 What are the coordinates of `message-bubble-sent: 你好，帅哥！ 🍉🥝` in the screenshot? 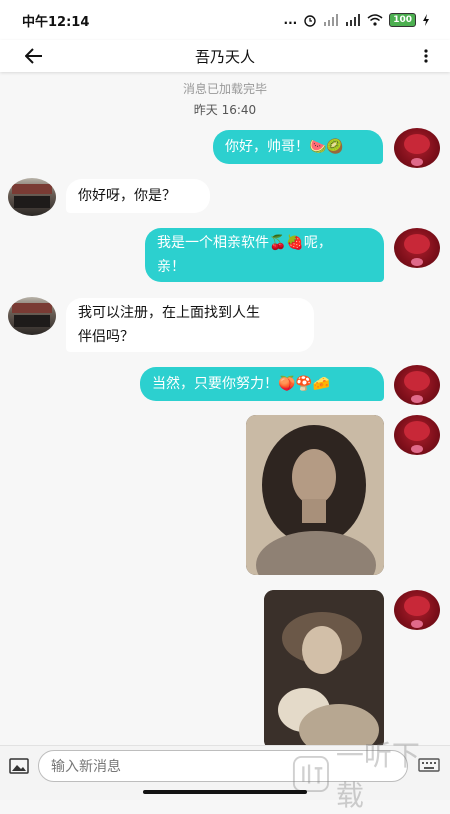 It's located at (298, 147).